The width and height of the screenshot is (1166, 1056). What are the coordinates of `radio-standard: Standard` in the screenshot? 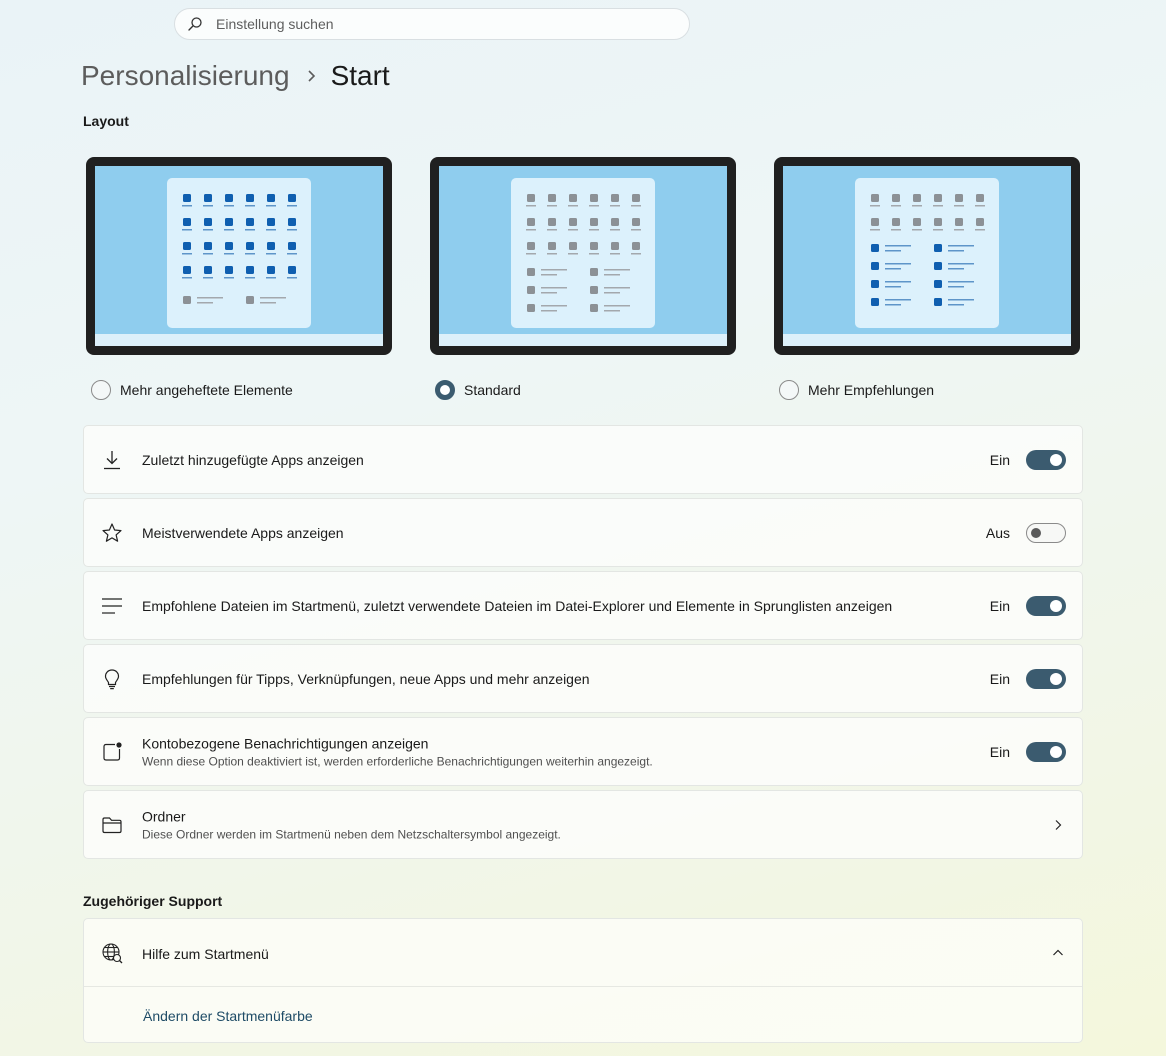 It's located at (478, 390).